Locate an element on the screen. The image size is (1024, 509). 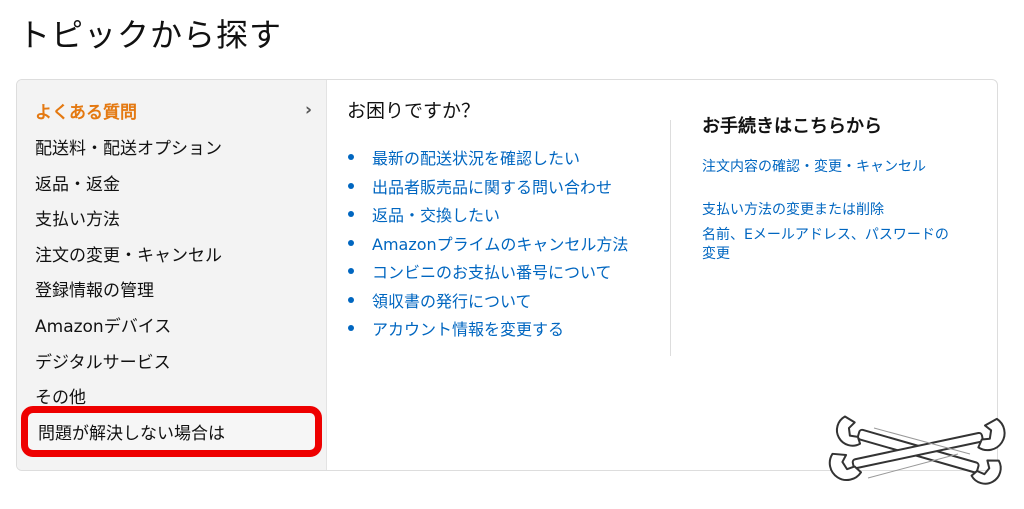
sidebar-item-shipping: 配送料・配送オプション is located at coordinates (128, 146).